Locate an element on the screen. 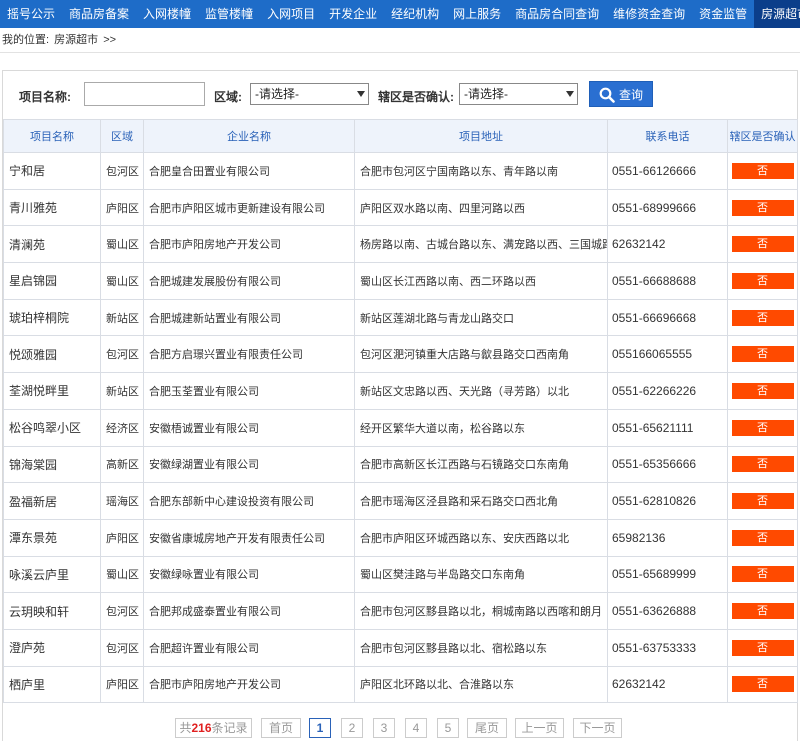 The width and height of the screenshot is (800, 741). page-button-1: 1 is located at coordinates (320, 728).